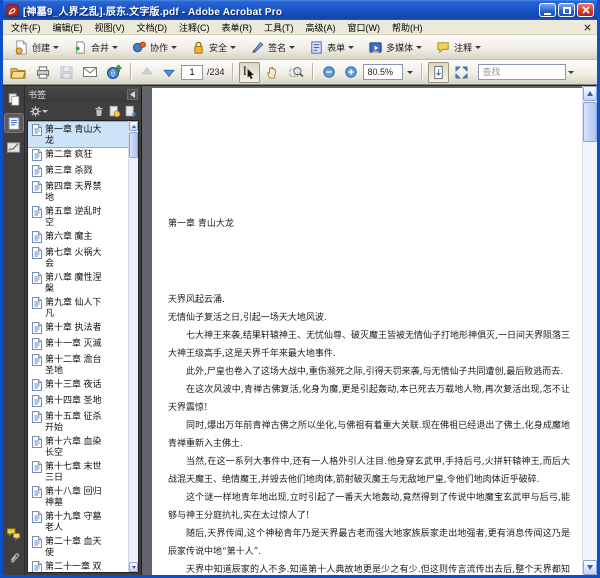 The width and height of the screenshot is (600, 578). What do you see at coordinates (194, 27) in the screenshot?
I see `menu-comments: 注释(C)` at bounding box center [194, 27].